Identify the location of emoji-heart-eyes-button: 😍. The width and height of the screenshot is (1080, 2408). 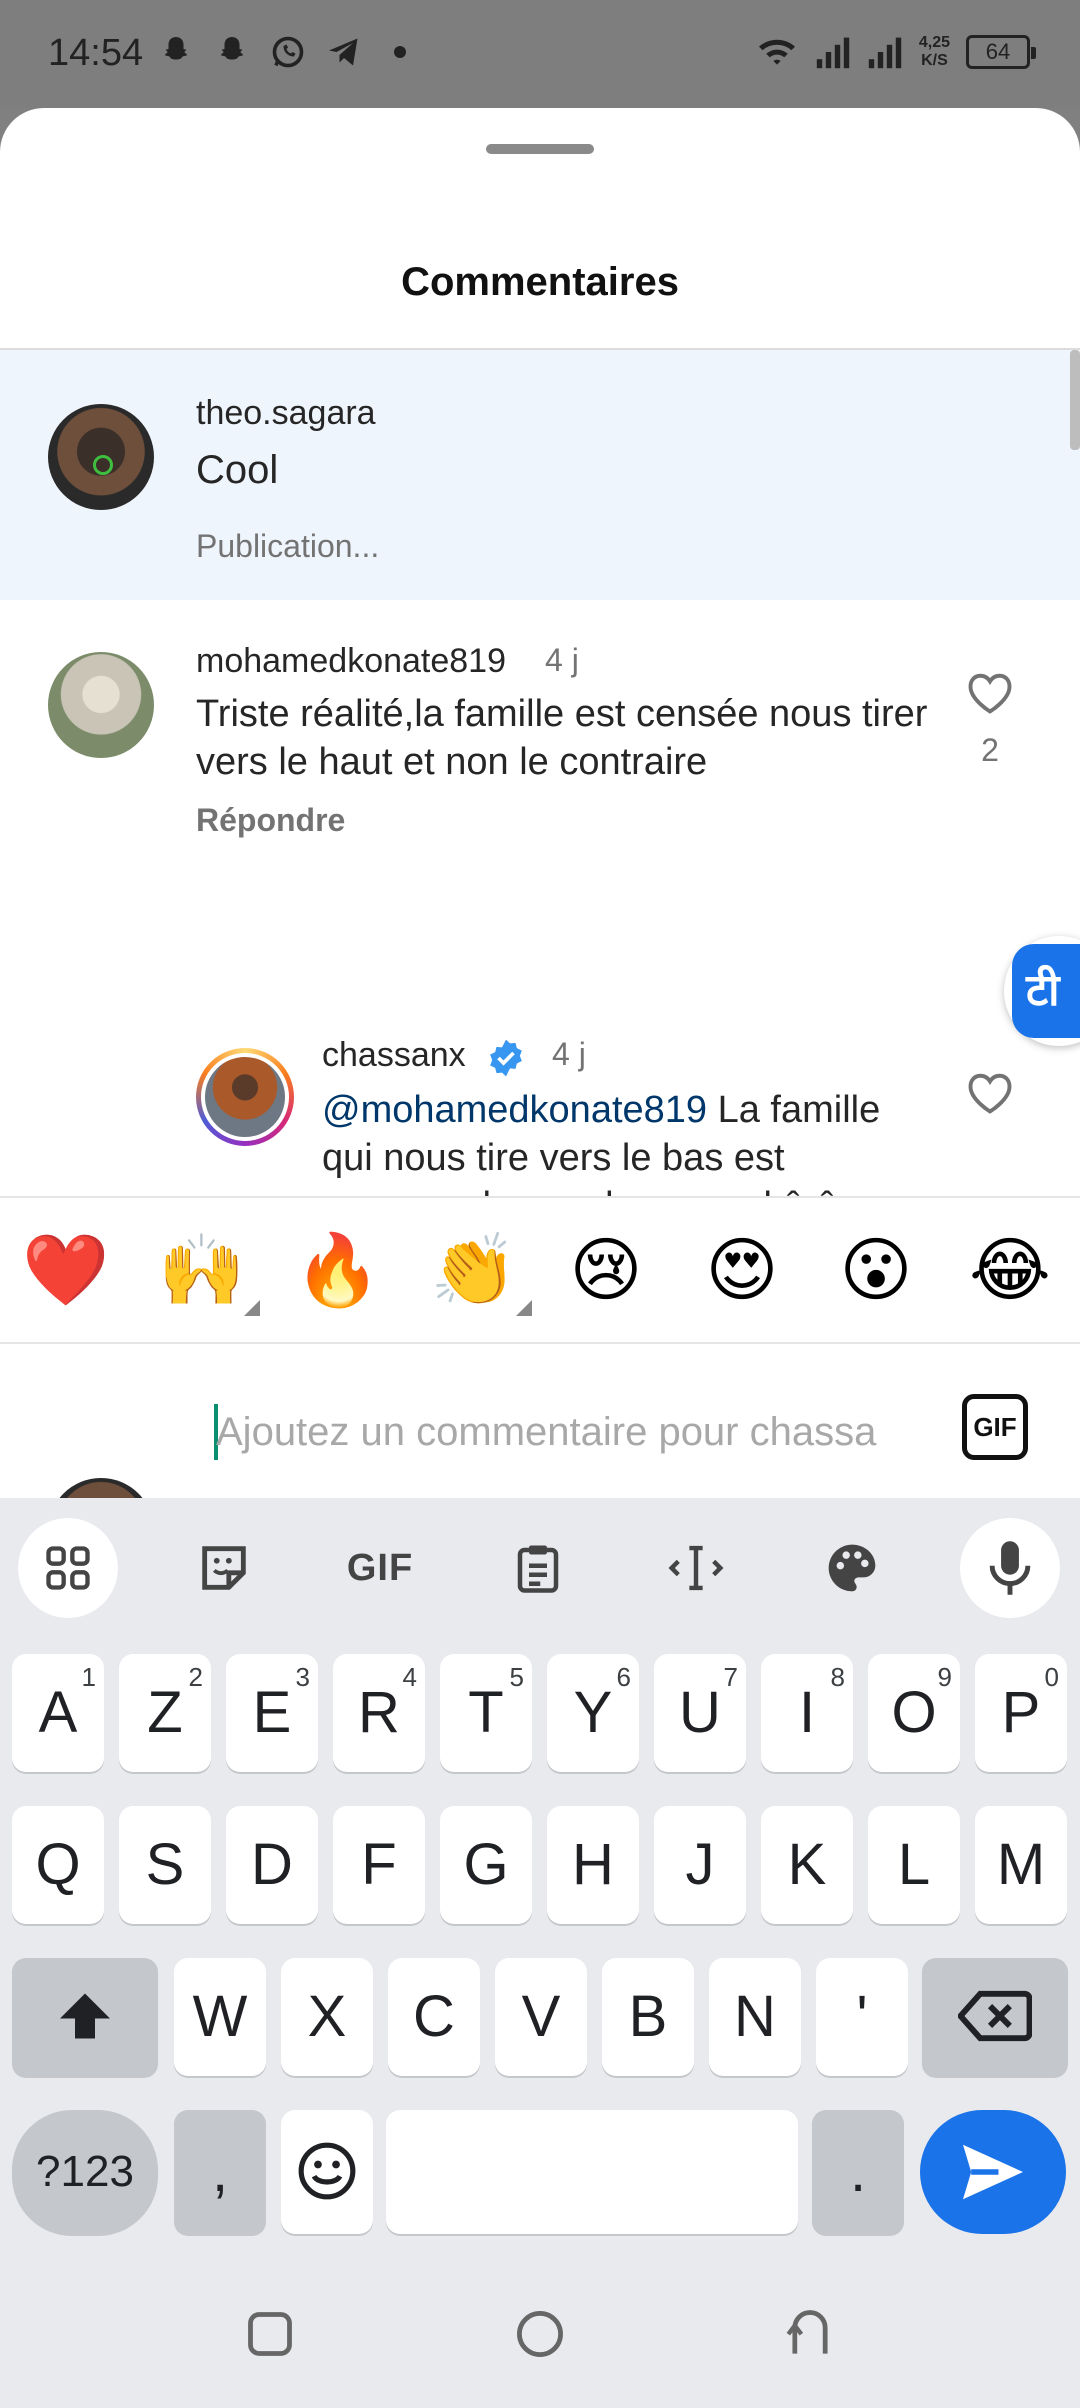
(742, 1270).